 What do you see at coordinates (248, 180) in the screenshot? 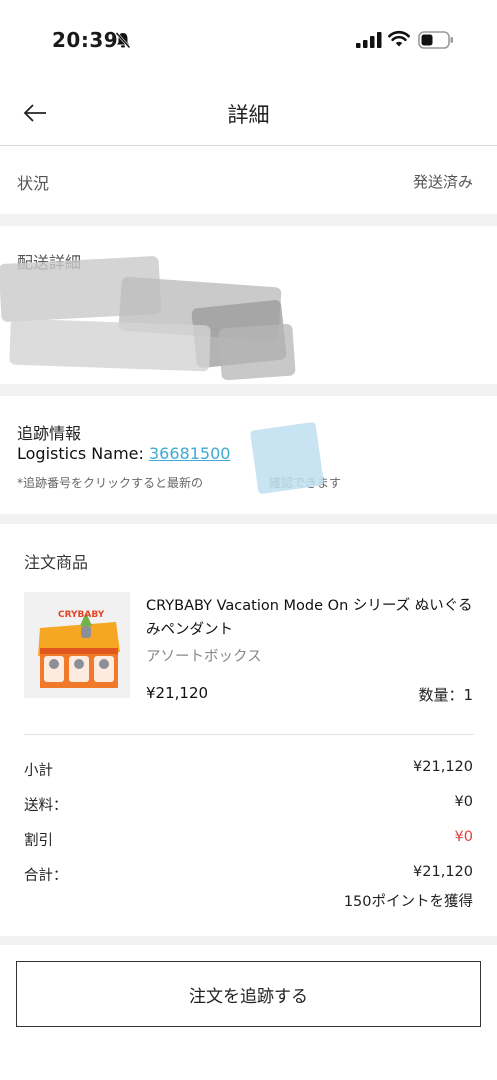
I see `order-status-row: 状況 発送済み` at bounding box center [248, 180].